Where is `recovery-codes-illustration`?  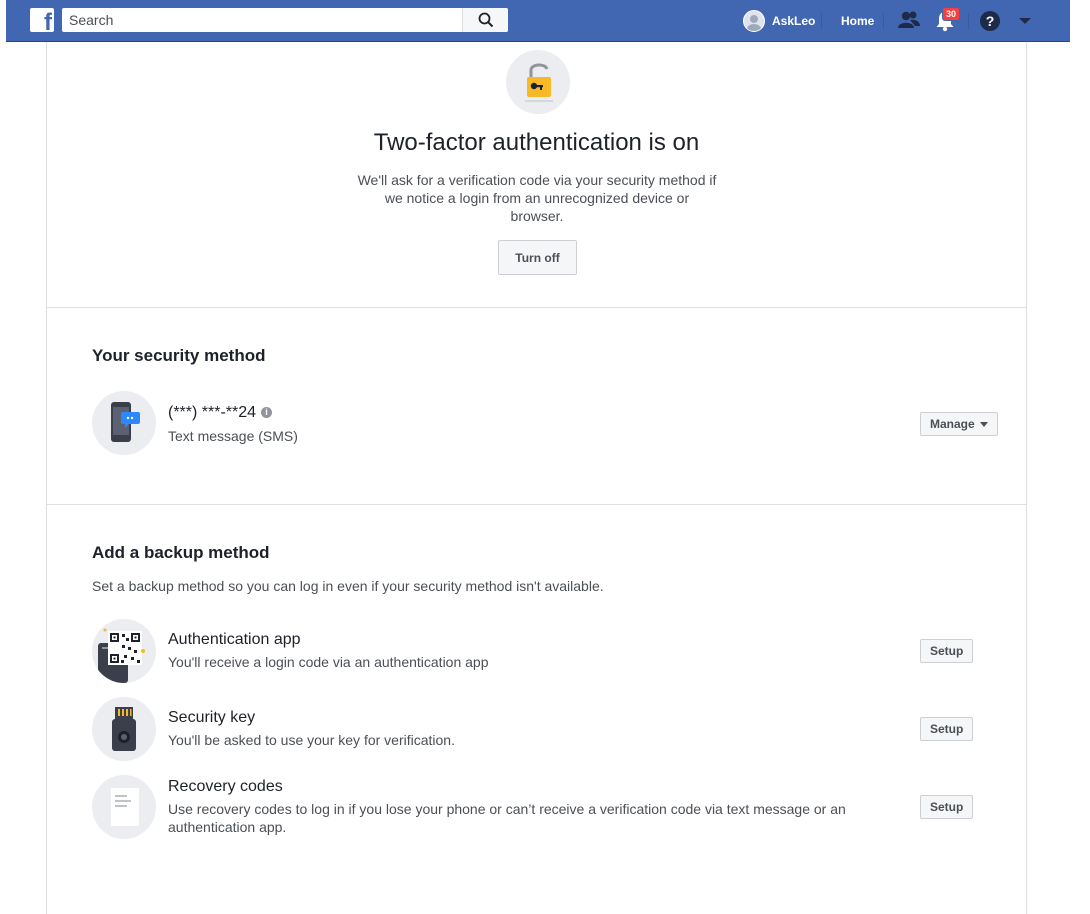
recovery-codes-illustration is located at coordinates (124, 807).